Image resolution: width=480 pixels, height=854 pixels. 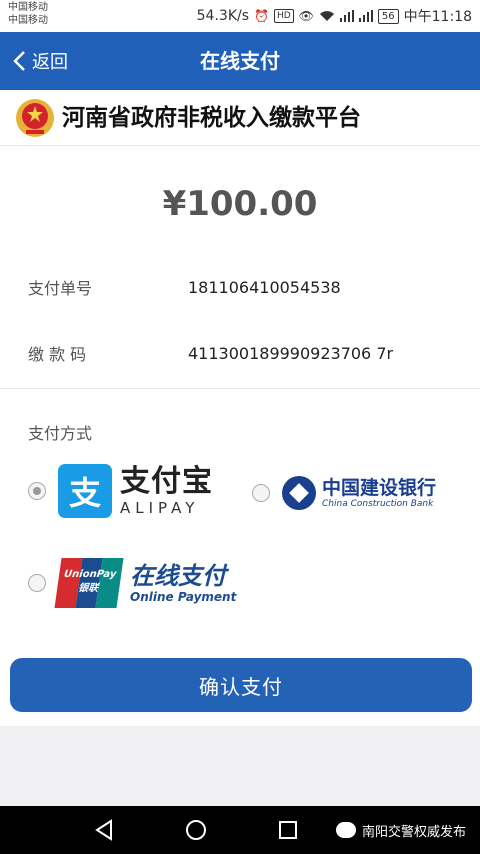 What do you see at coordinates (85, 491) in the screenshot?
I see `alipay-icon: 支` at bounding box center [85, 491].